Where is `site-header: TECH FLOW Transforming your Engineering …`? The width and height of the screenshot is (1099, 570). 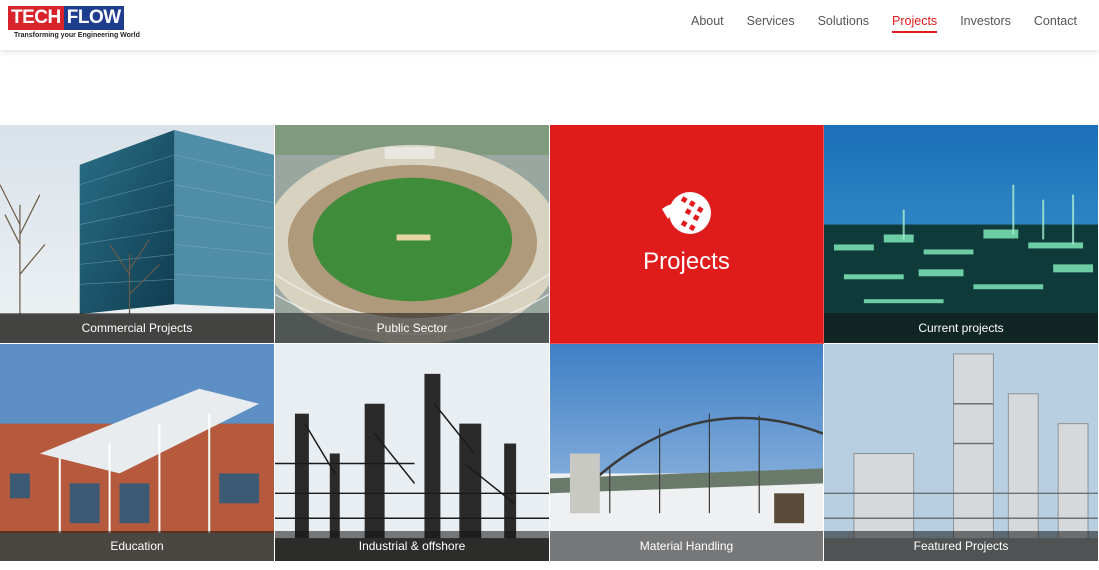 site-header: TECH FLOW Transforming your Engineering … is located at coordinates (549, 25).